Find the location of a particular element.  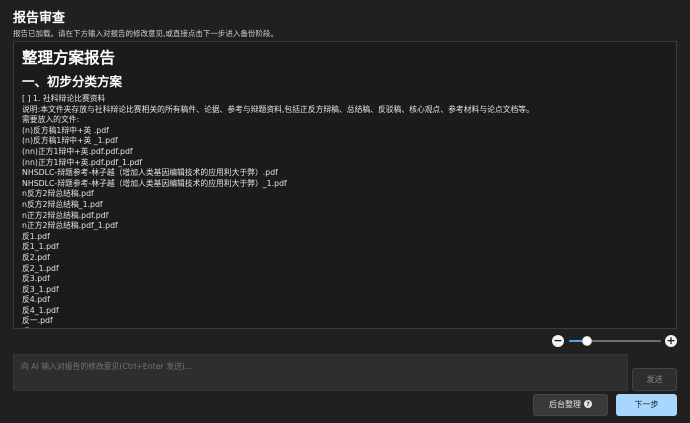

report-line: 反一.pdf is located at coordinates (37, 321).